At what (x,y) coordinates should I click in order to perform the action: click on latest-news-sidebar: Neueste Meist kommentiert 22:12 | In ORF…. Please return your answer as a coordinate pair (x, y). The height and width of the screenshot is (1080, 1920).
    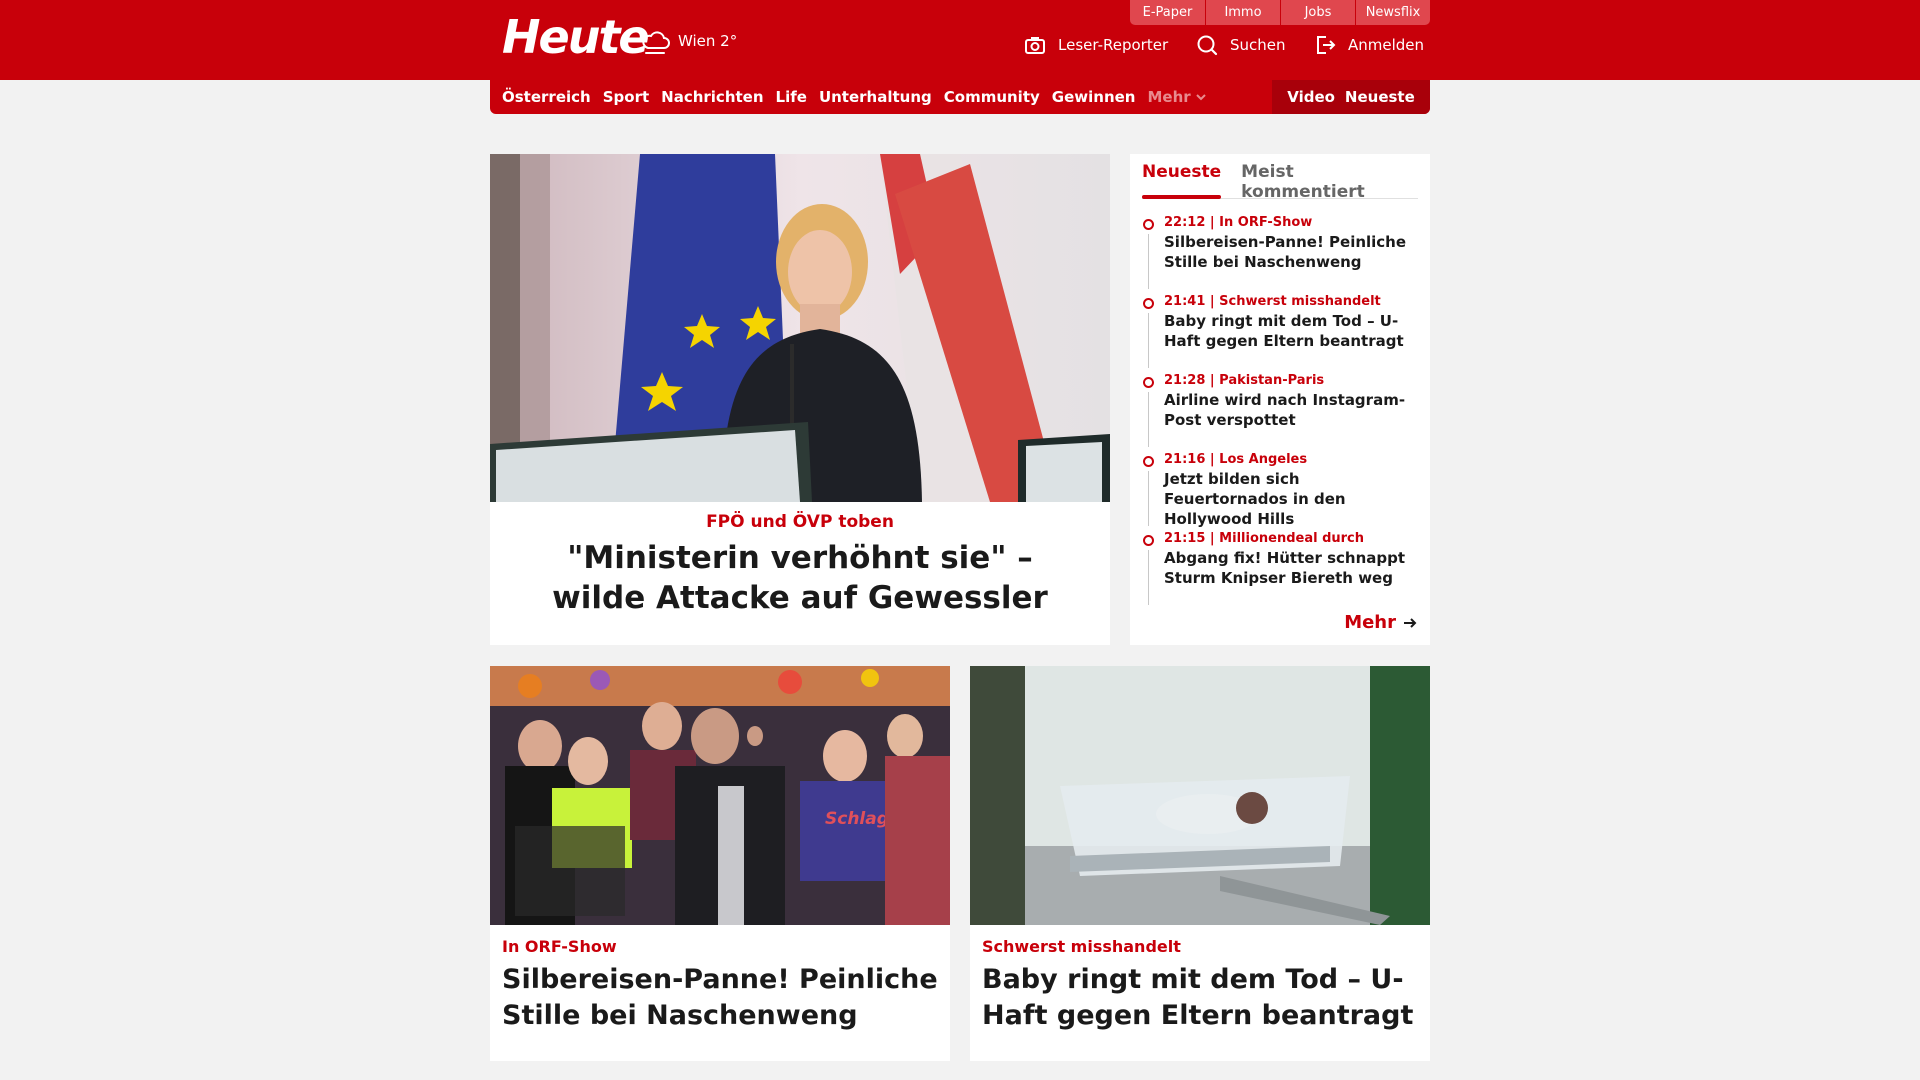
    Looking at the image, I should click on (1280, 399).